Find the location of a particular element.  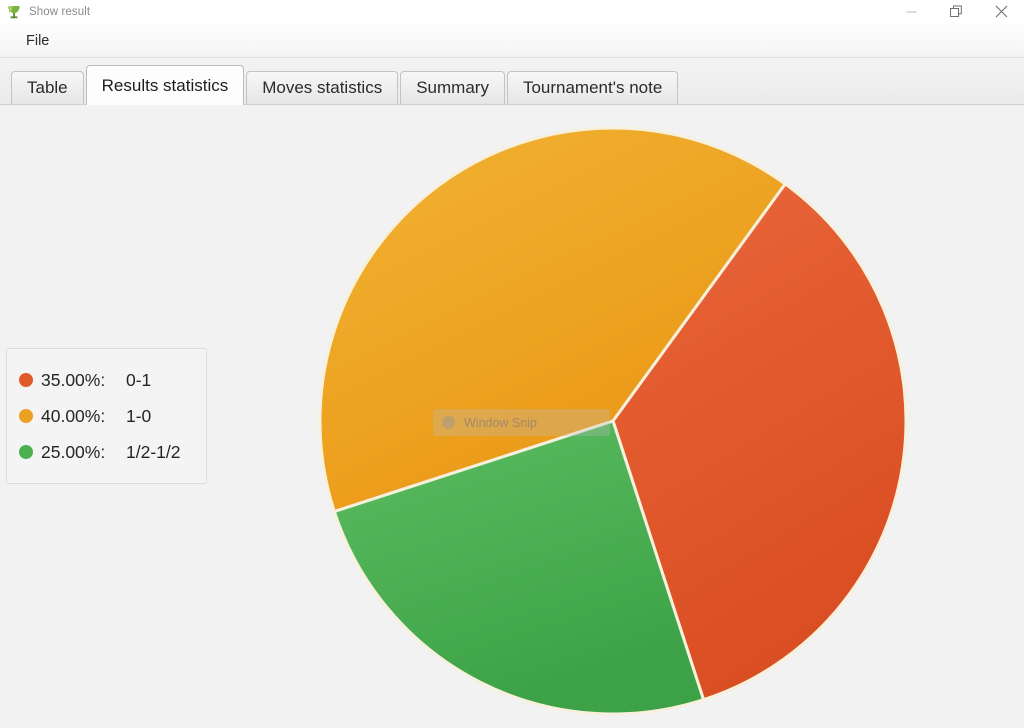

close-icon is located at coordinates (1001, 11).